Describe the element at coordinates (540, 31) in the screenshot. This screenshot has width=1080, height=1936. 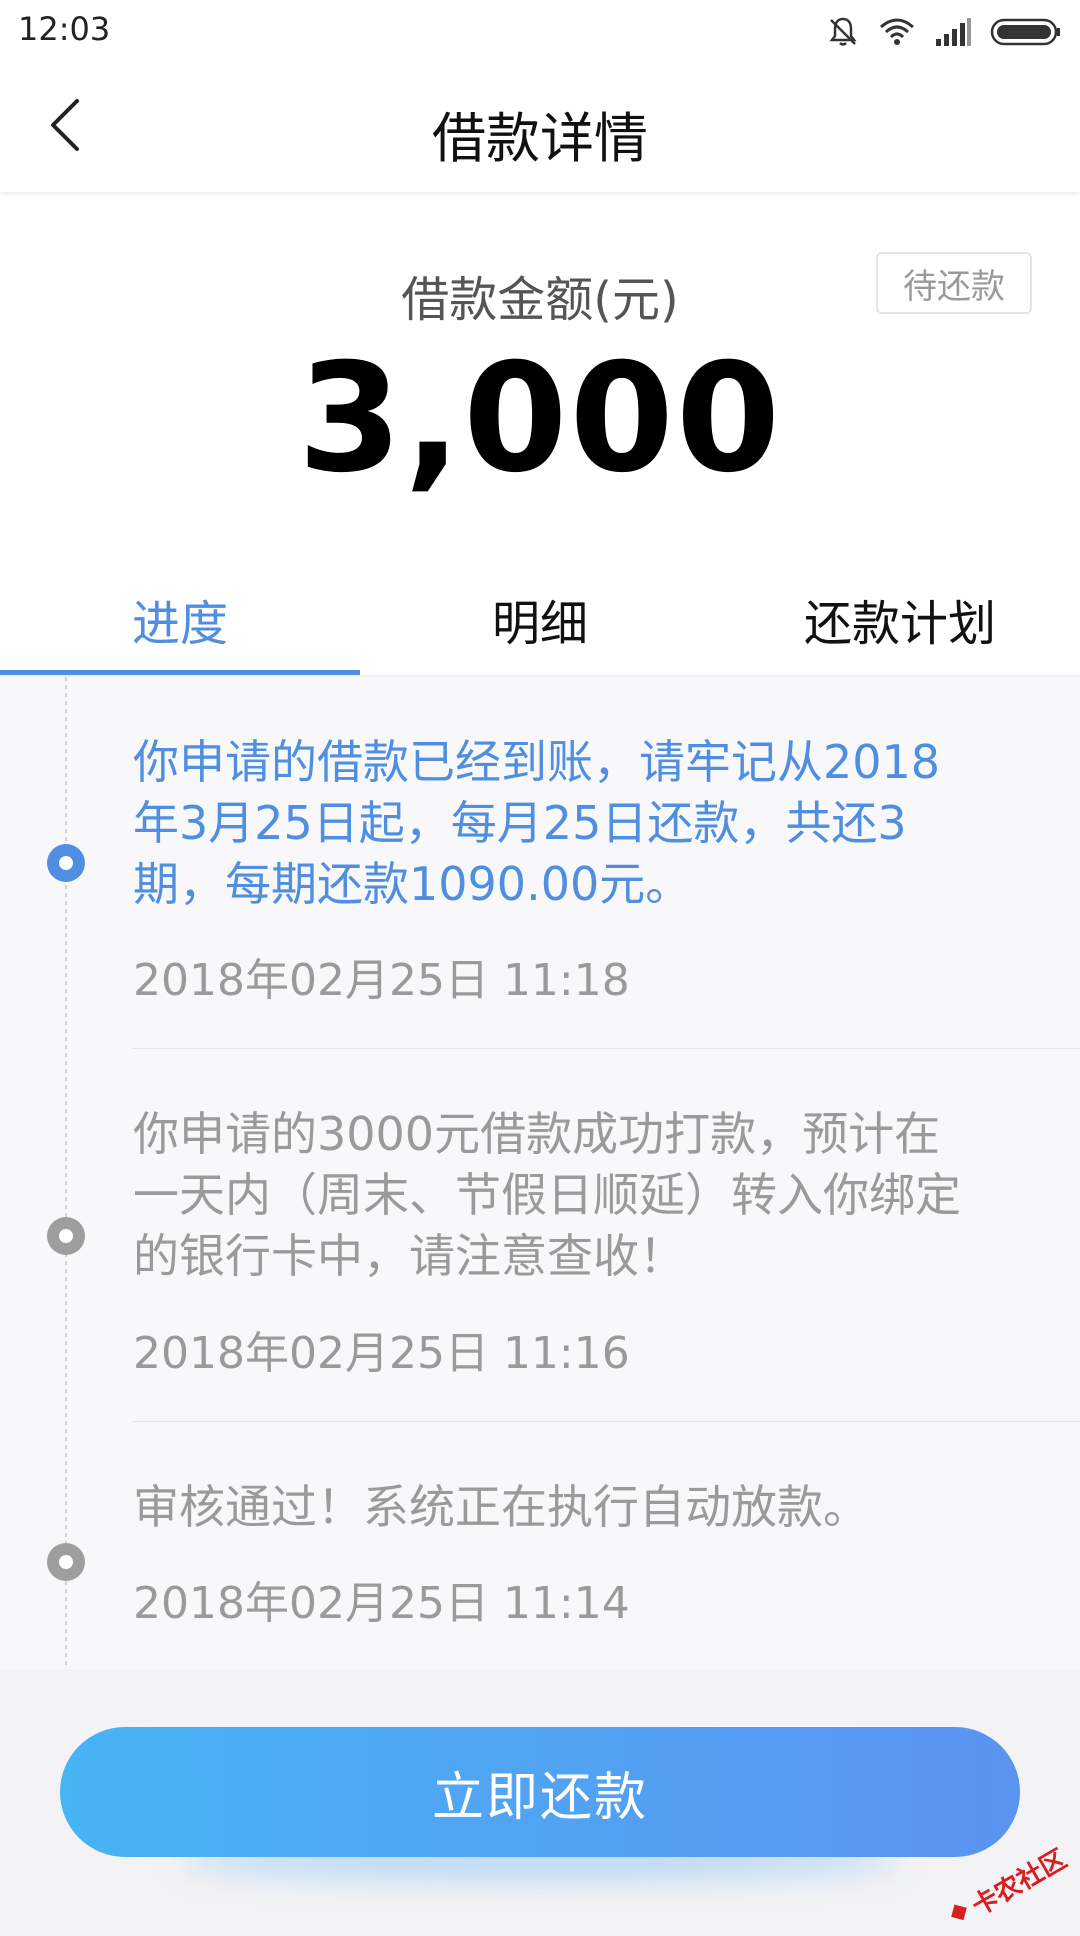
I see `status-bar: 12:03` at that location.